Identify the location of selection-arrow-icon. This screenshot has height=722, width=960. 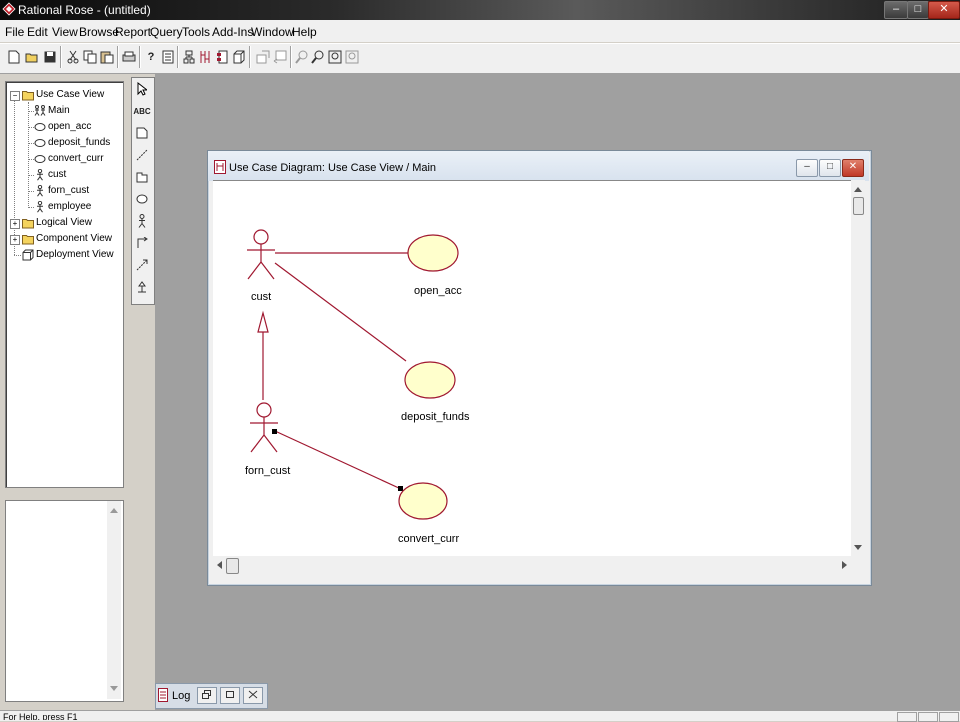
(142, 89).